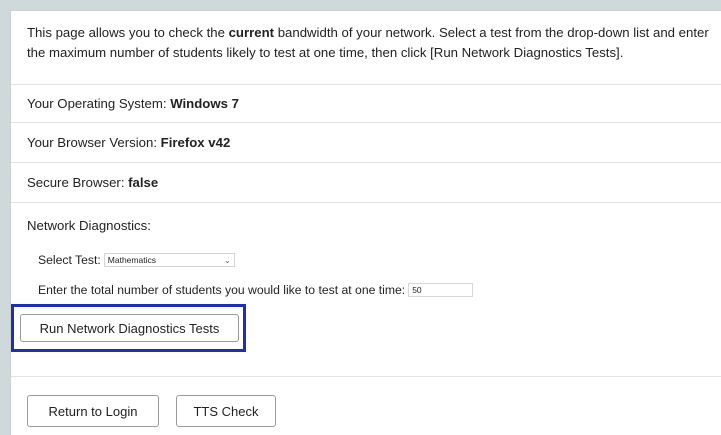 Image resolution: width=721 pixels, height=435 pixels. What do you see at coordinates (131, 260) in the screenshot?
I see `select-test-value: Mathematics` at bounding box center [131, 260].